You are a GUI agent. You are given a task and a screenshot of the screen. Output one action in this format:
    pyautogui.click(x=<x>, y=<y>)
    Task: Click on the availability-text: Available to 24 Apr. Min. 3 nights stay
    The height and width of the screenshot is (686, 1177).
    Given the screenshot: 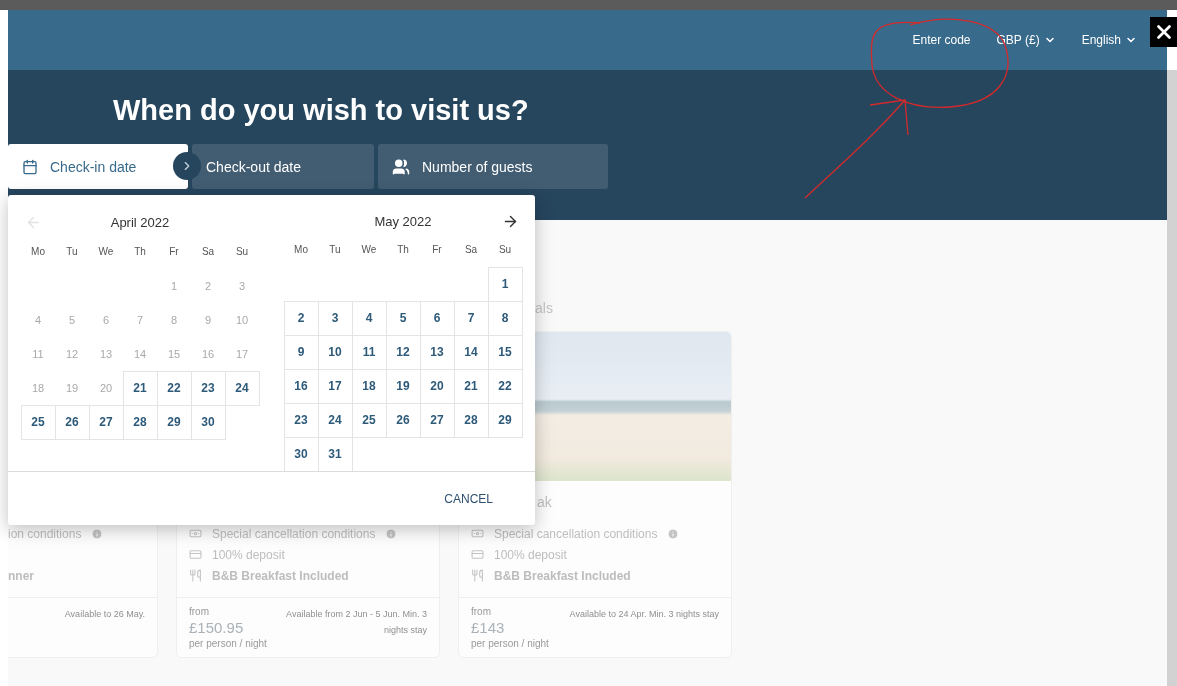 What is the action you would take?
    pyautogui.click(x=644, y=614)
    